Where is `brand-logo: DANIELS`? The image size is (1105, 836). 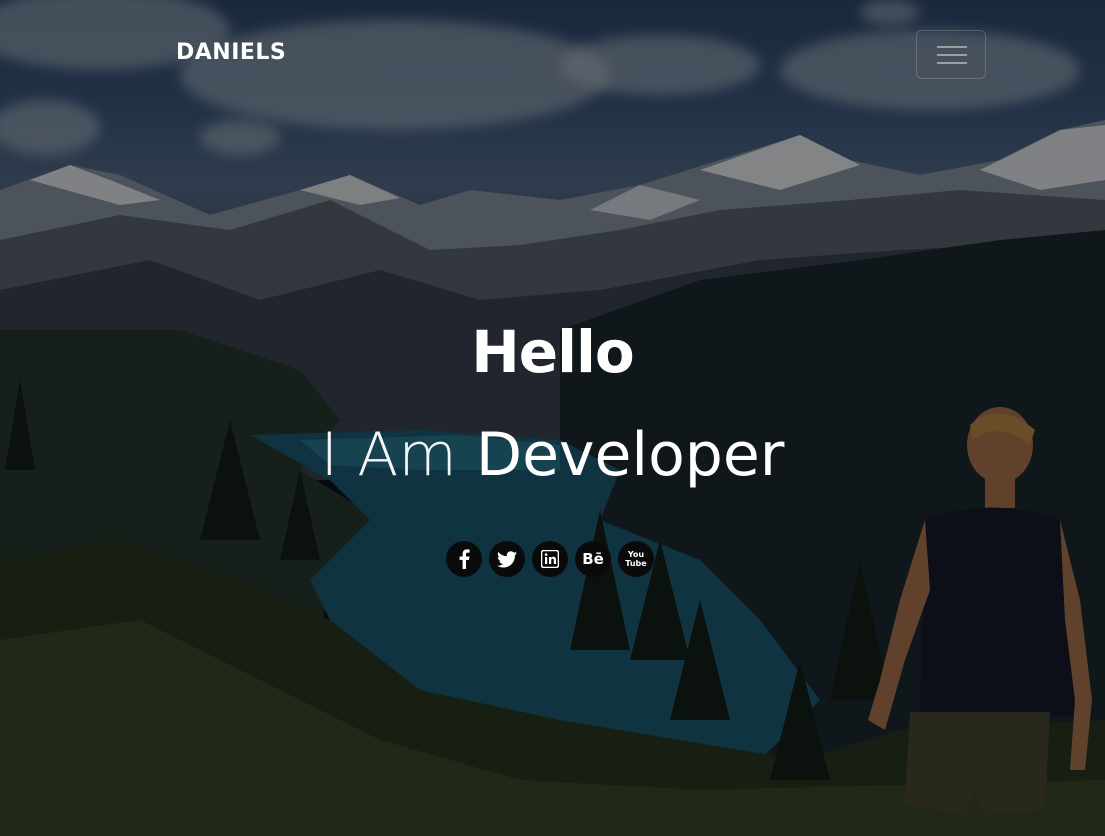
brand-logo: DANIELS is located at coordinates (231, 52).